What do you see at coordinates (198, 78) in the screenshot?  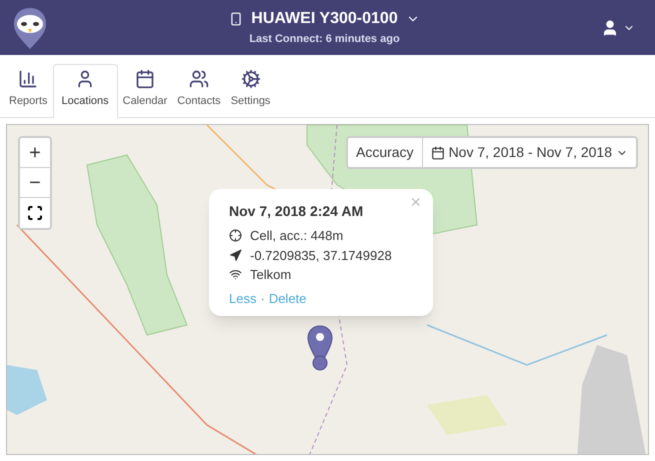 I see `people-icon` at bounding box center [198, 78].